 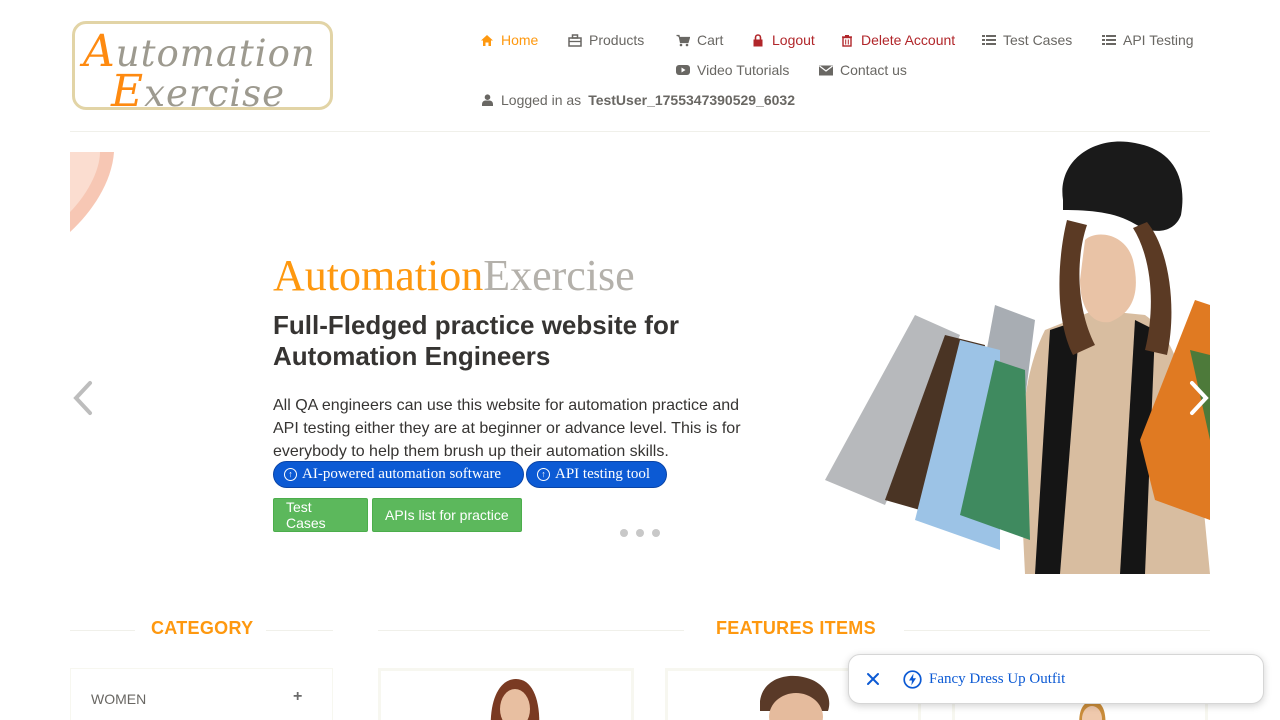 I want to click on nav-video-tutorials: Video Tutorials, so click(x=732, y=70).